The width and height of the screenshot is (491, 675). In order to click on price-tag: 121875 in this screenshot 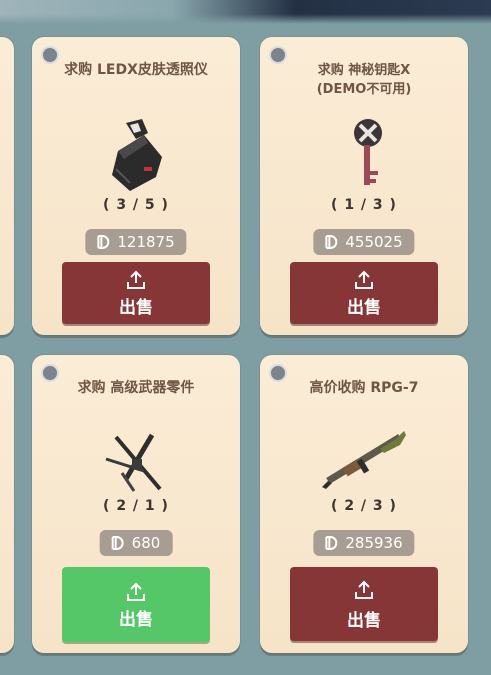, I will do `click(136, 242)`.